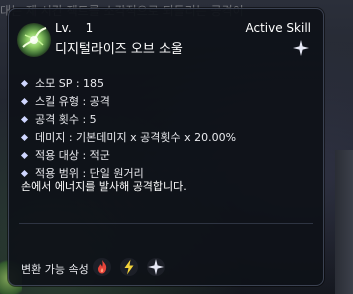  I want to click on skill-description: 손에서 에너지를 발사해 공격합니다., so click(104, 186).